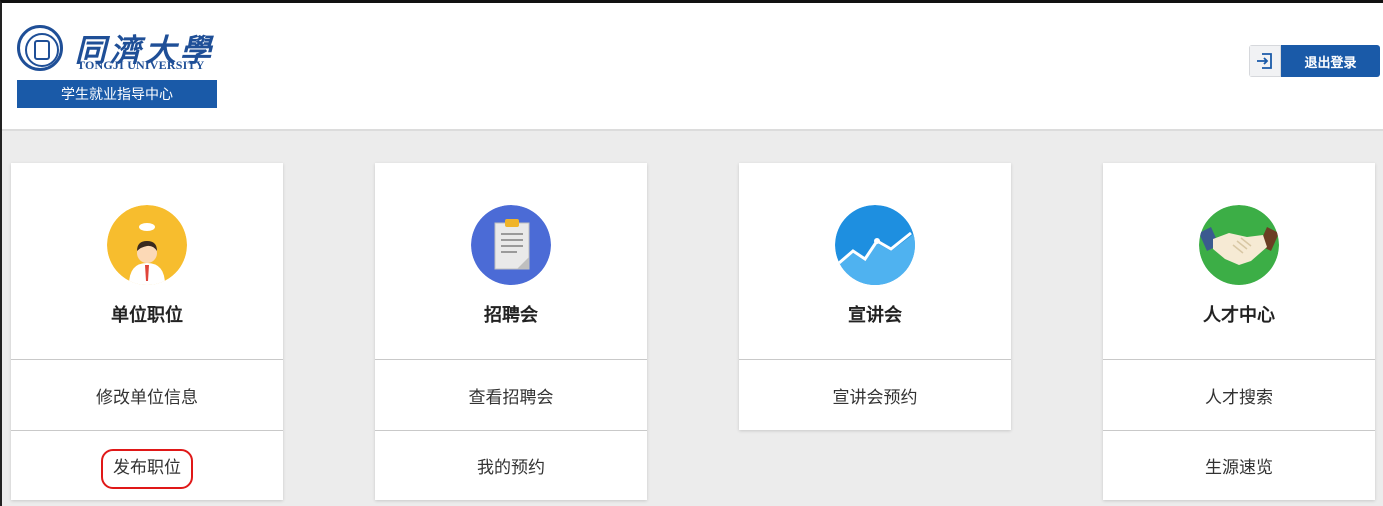  What do you see at coordinates (511, 315) in the screenshot?
I see `card-title: 招聘会` at bounding box center [511, 315].